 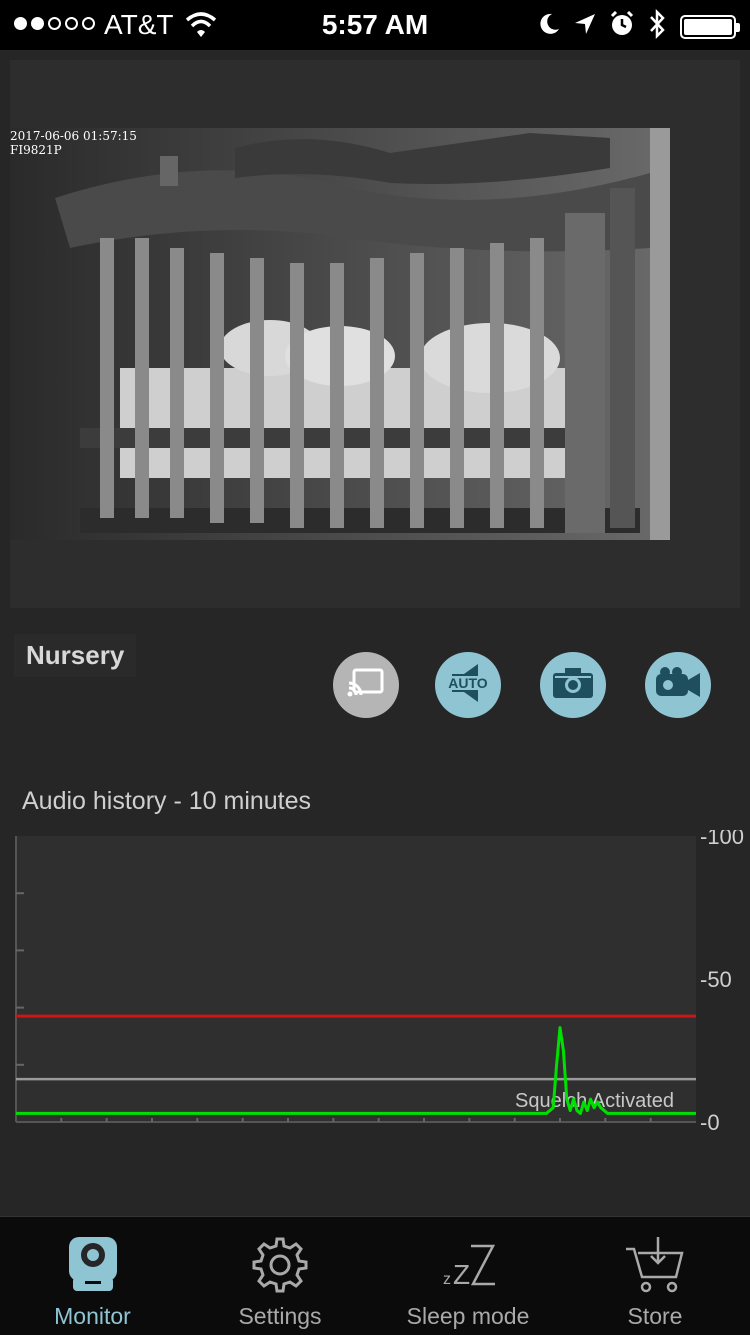 I want to click on moon-icon, so click(x=549, y=26).